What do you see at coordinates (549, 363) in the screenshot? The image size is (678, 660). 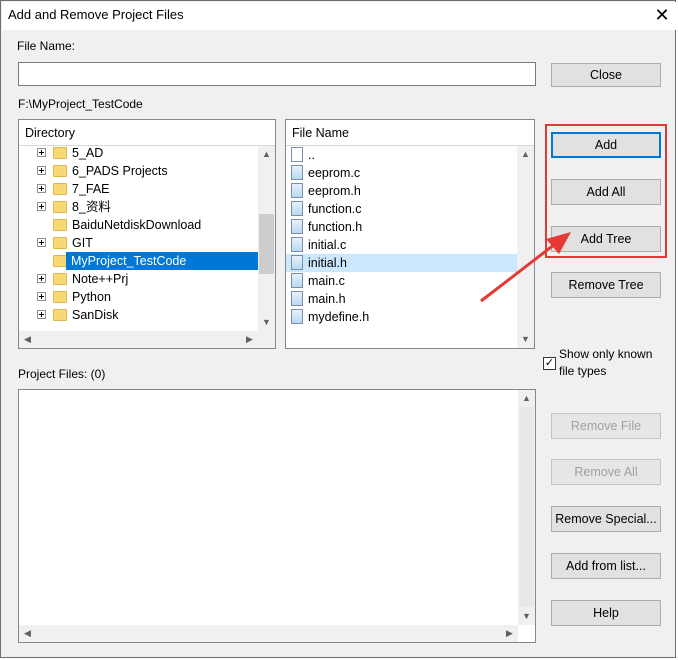 I see `show-known-checkbox: ✓` at bounding box center [549, 363].